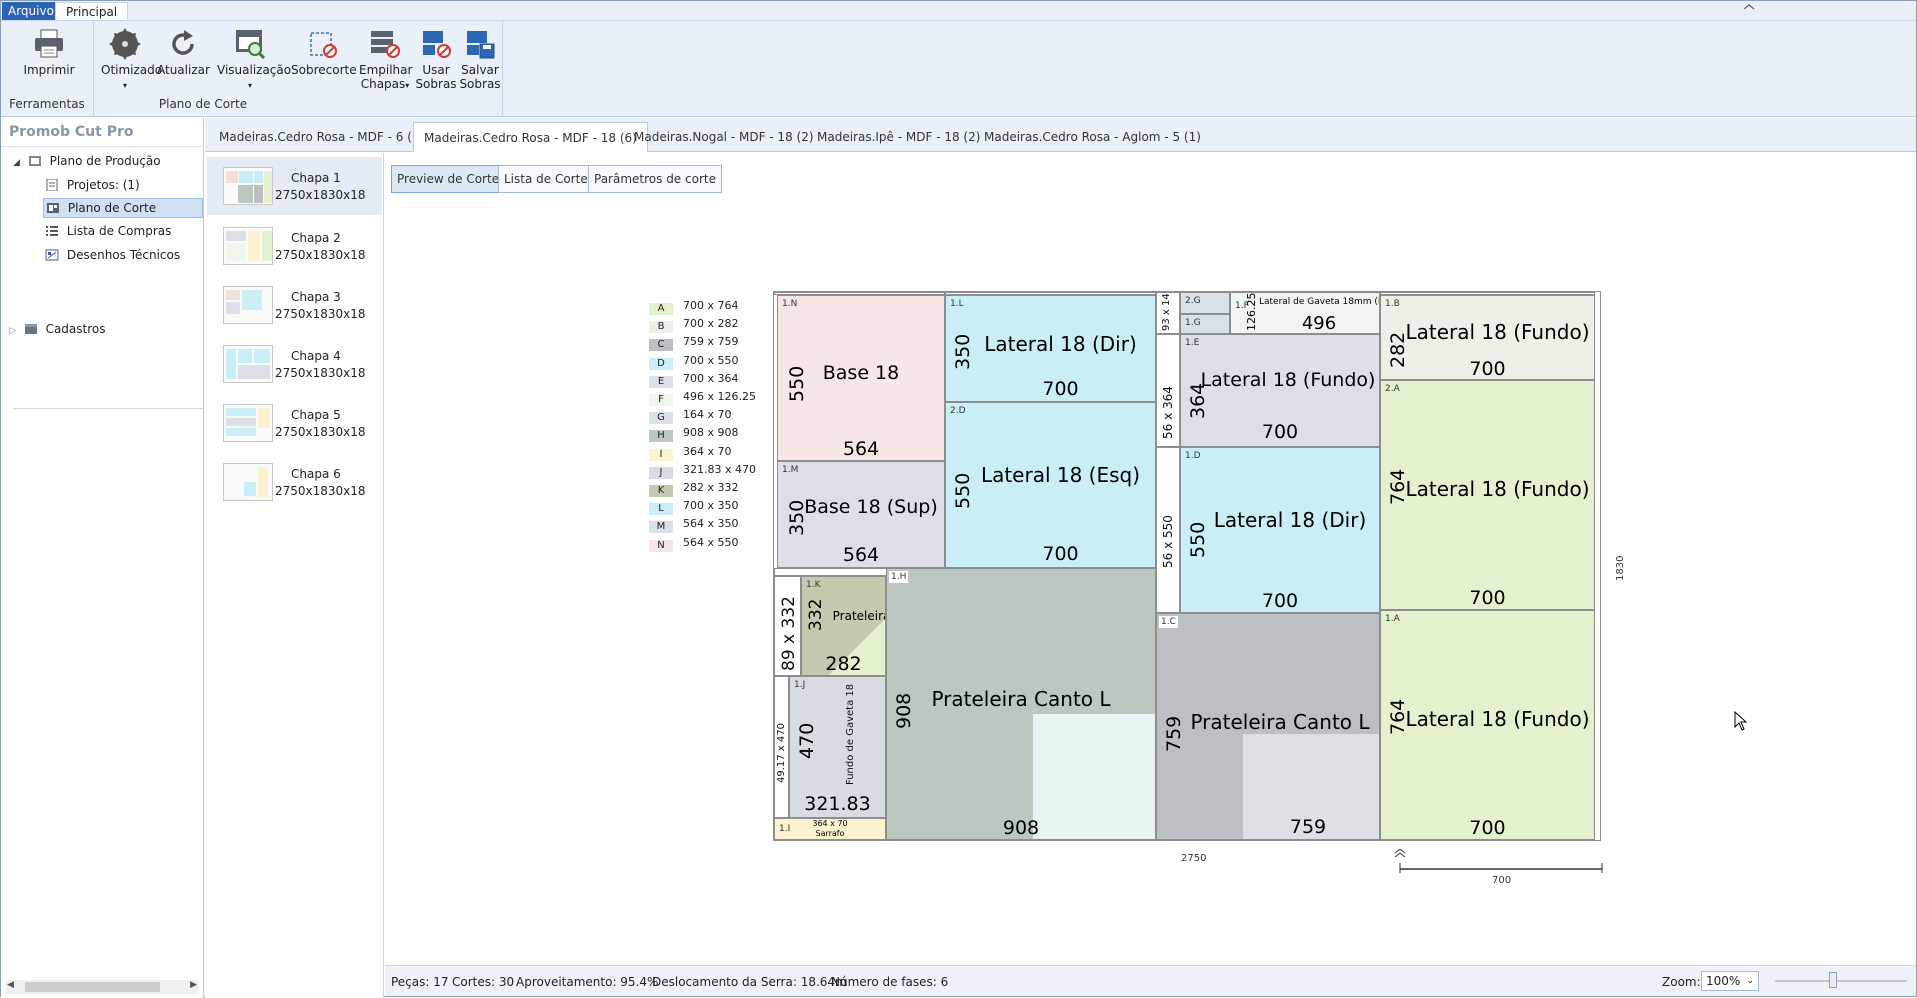 This screenshot has height=998, width=1917. What do you see at coordinates (316, 297) in the screenshot?
I see `sheet-name: Chapa 3` at bounding box center [316, 297].